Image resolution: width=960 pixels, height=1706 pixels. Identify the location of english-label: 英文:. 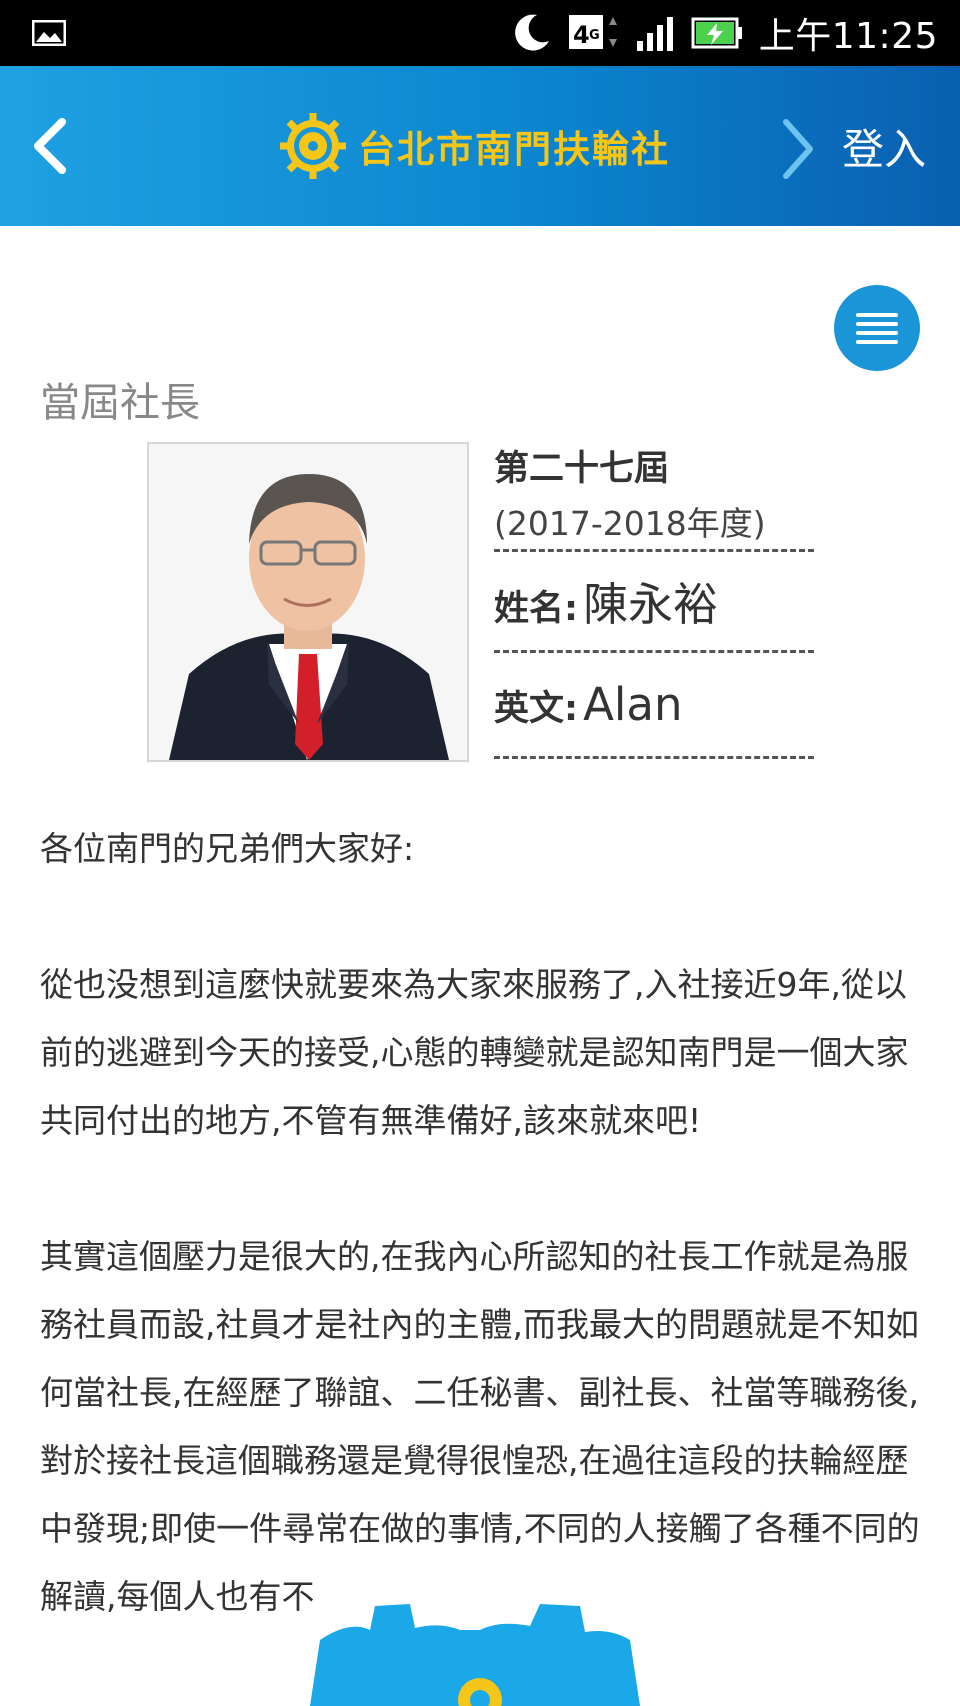
(536, 709).